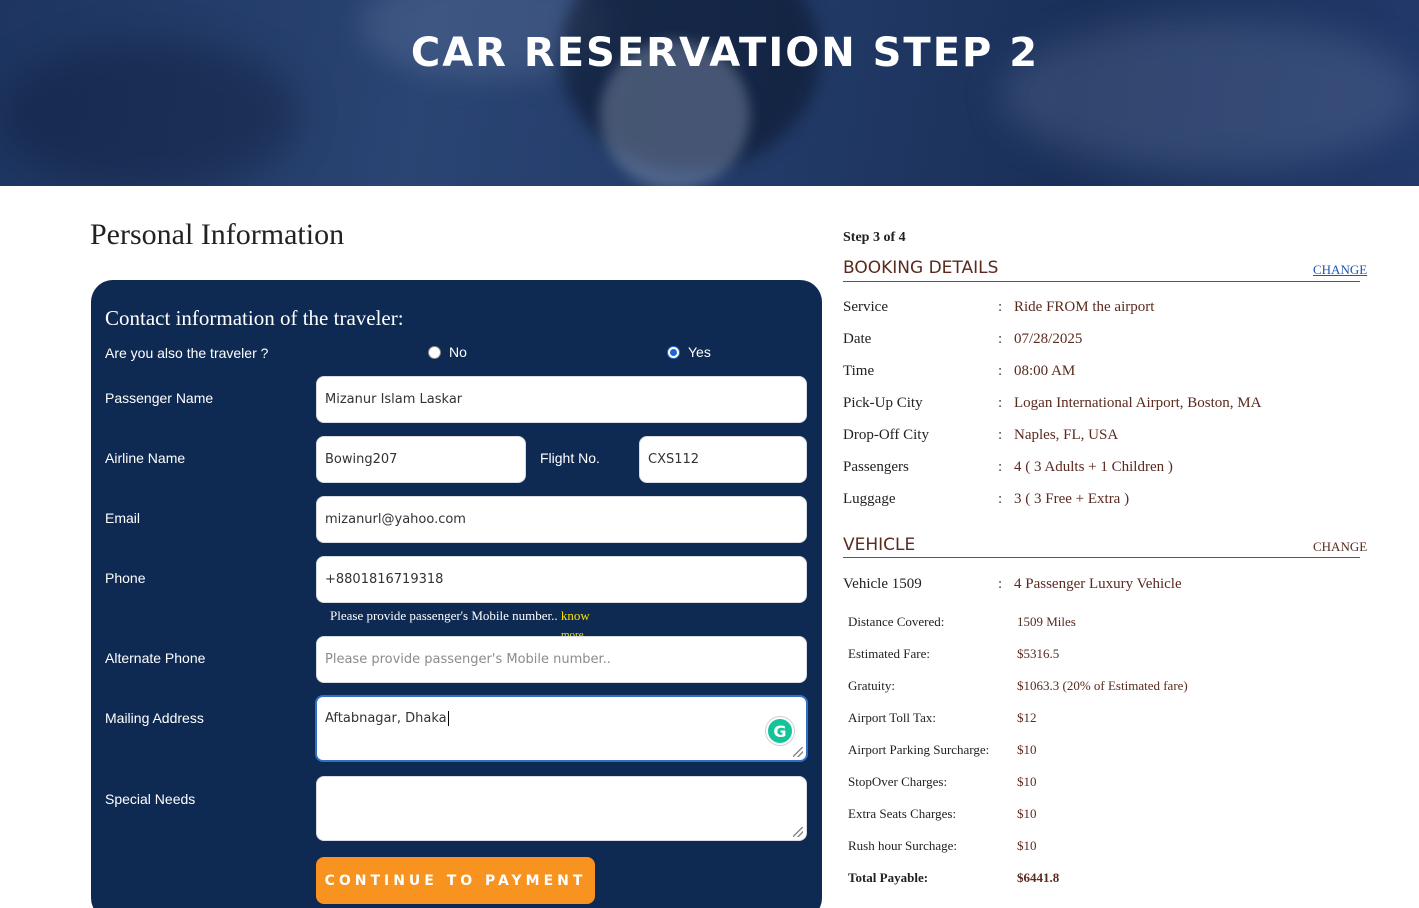 The width and height of the screenshot is (1419, 908). Describe the element at coordinates (1000, 584) in the screenshot. I see `vehicle-colon: :` at that location.